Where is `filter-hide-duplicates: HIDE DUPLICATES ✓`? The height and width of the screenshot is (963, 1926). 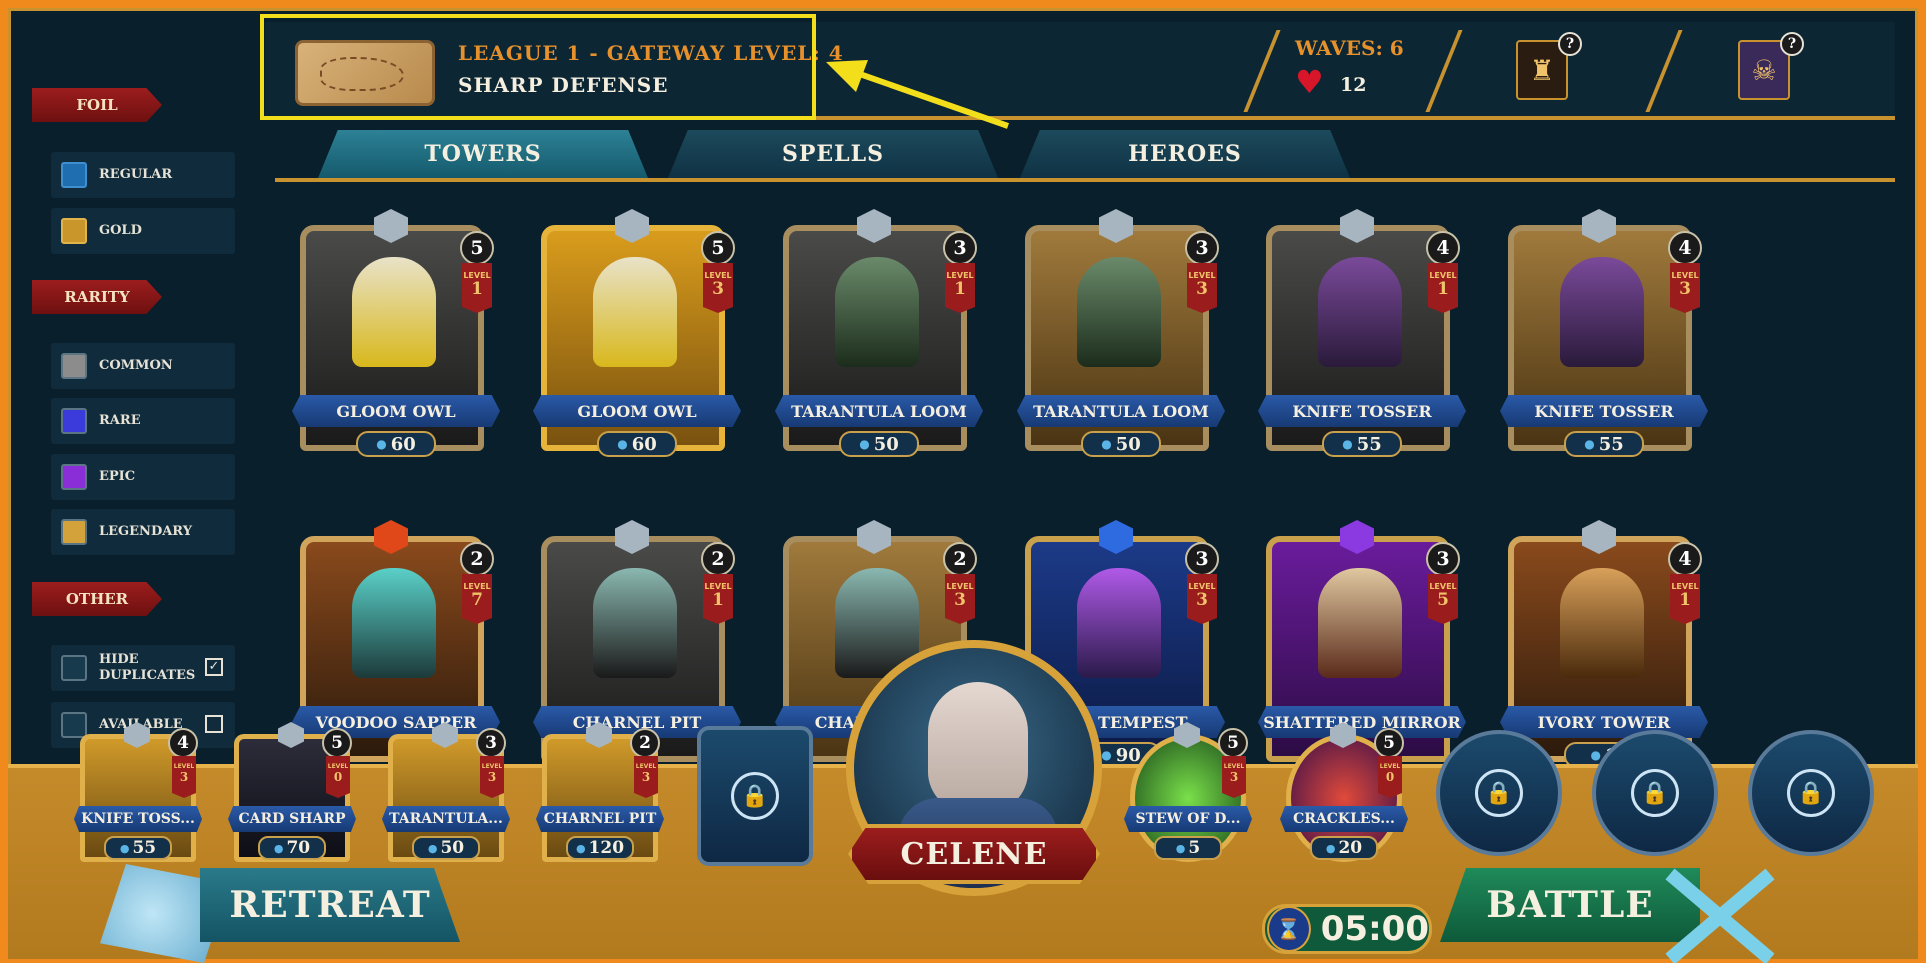
filter-hide-duplicates: HIDE DUPLICATES ✓ is located at coordinates (143, 668).